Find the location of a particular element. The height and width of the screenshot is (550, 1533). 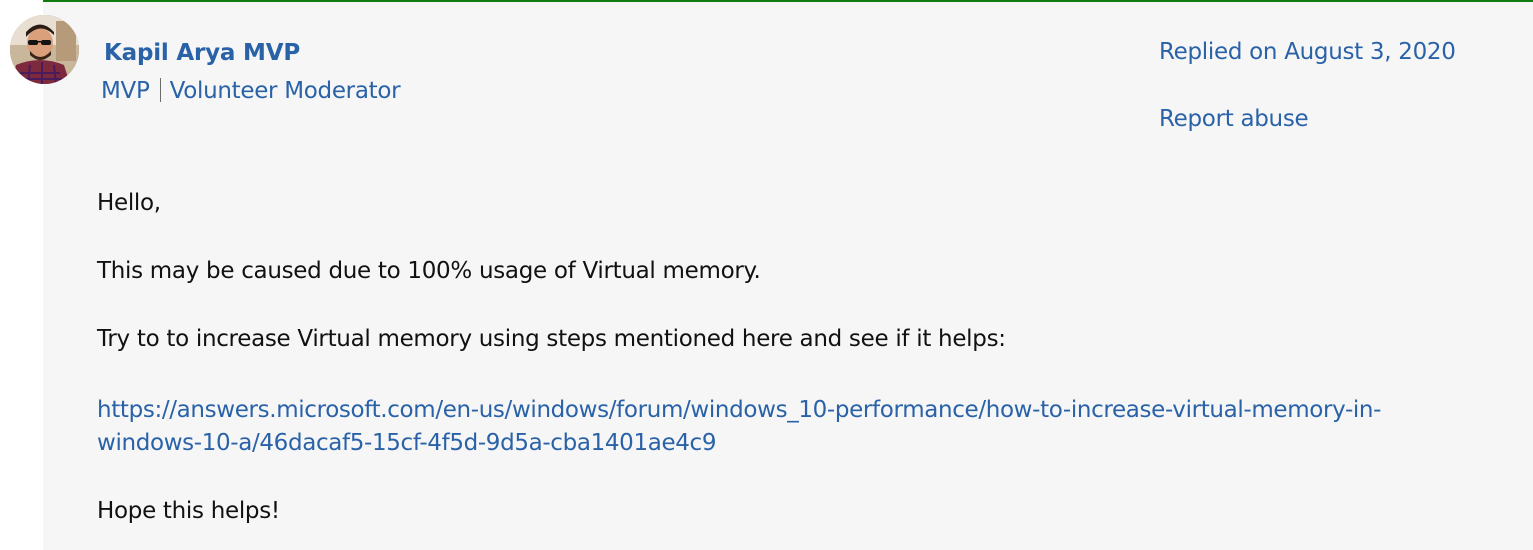

avatar is located at coordinates (44, 49).